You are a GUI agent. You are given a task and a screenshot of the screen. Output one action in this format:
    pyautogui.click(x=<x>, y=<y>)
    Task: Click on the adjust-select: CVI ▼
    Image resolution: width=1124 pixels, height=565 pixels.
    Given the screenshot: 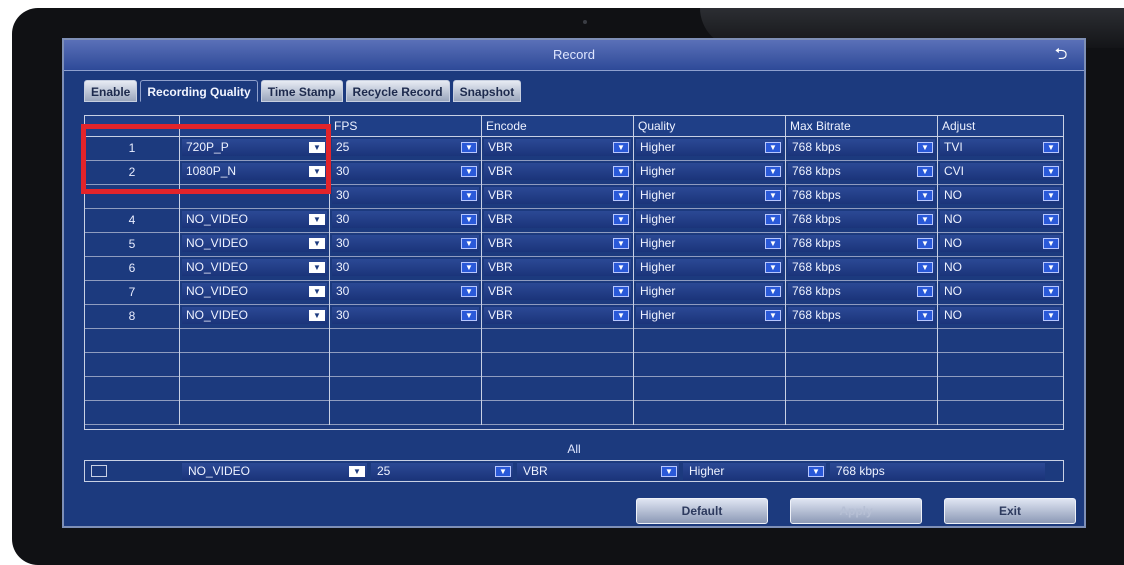 What is the action you would take?
    pyautogui.click(x=1000, y=171)
    